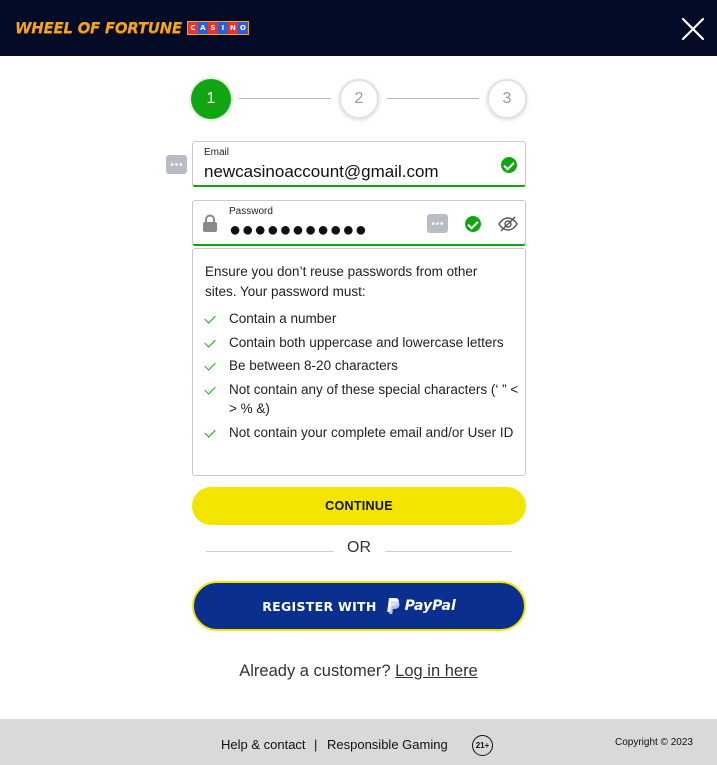 The image size is (717, 765). What do you see at coordinates (436, 671) in the screenshot?
I see `login-link: Log in here` at bounding box center [436, 671].